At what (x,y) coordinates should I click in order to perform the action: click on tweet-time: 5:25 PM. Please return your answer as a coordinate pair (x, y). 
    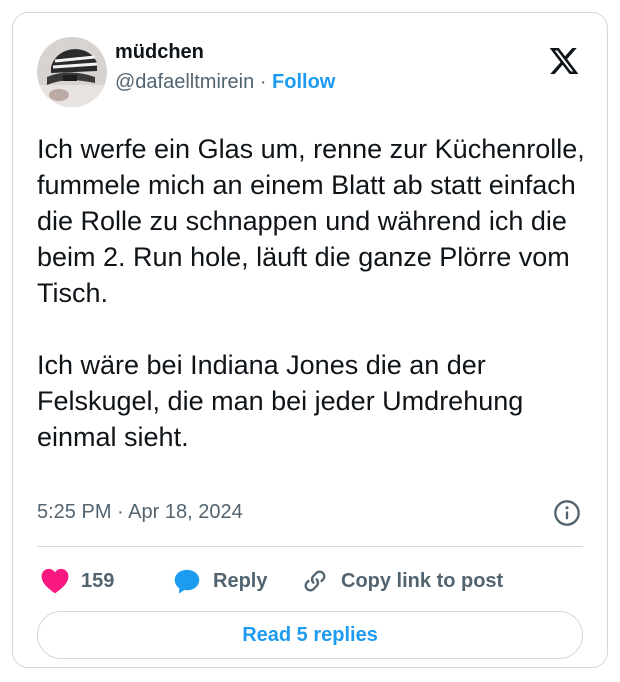
    Looking at the image, I should click on (74, 512).